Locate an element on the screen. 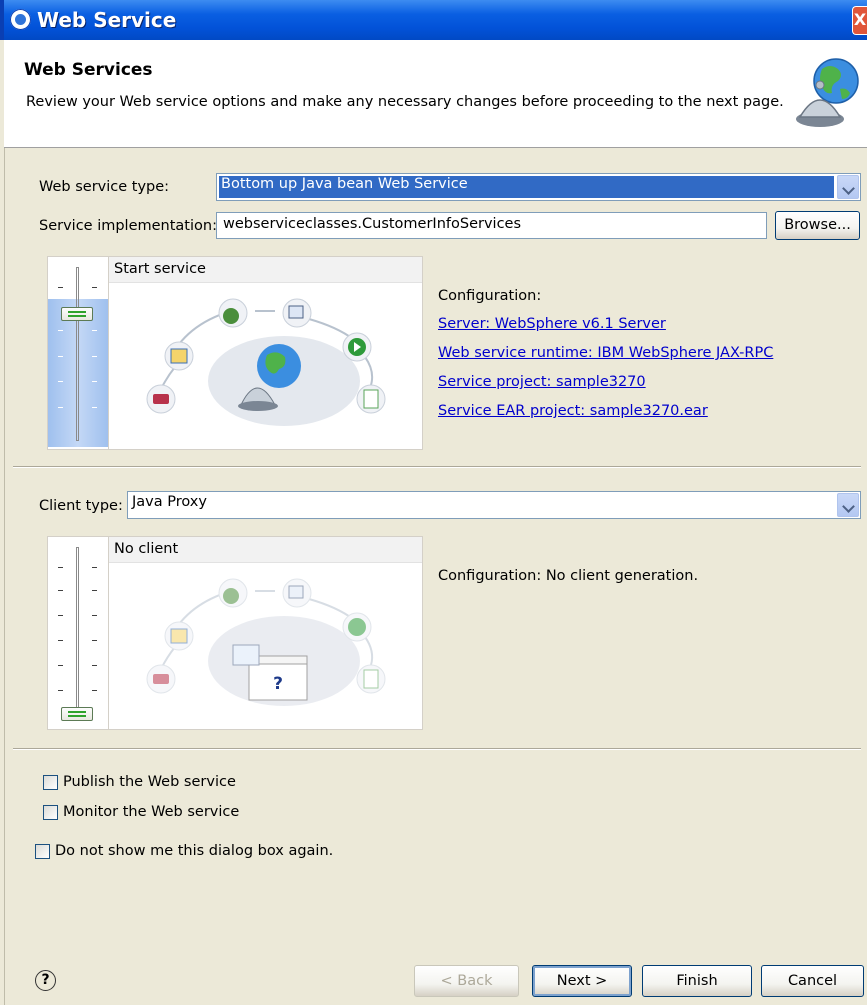  publish-checkbox is located at coordinates (50, 782).